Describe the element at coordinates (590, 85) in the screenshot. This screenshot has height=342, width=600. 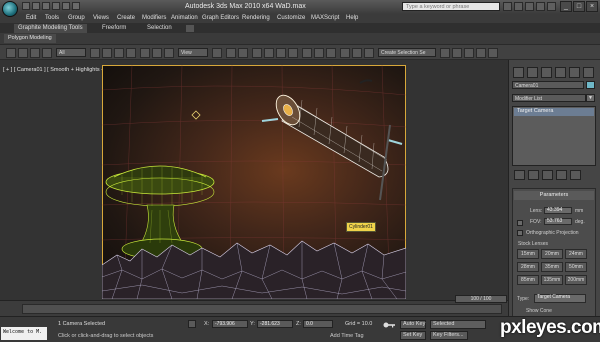
I see `object-color-swatch` at that location.